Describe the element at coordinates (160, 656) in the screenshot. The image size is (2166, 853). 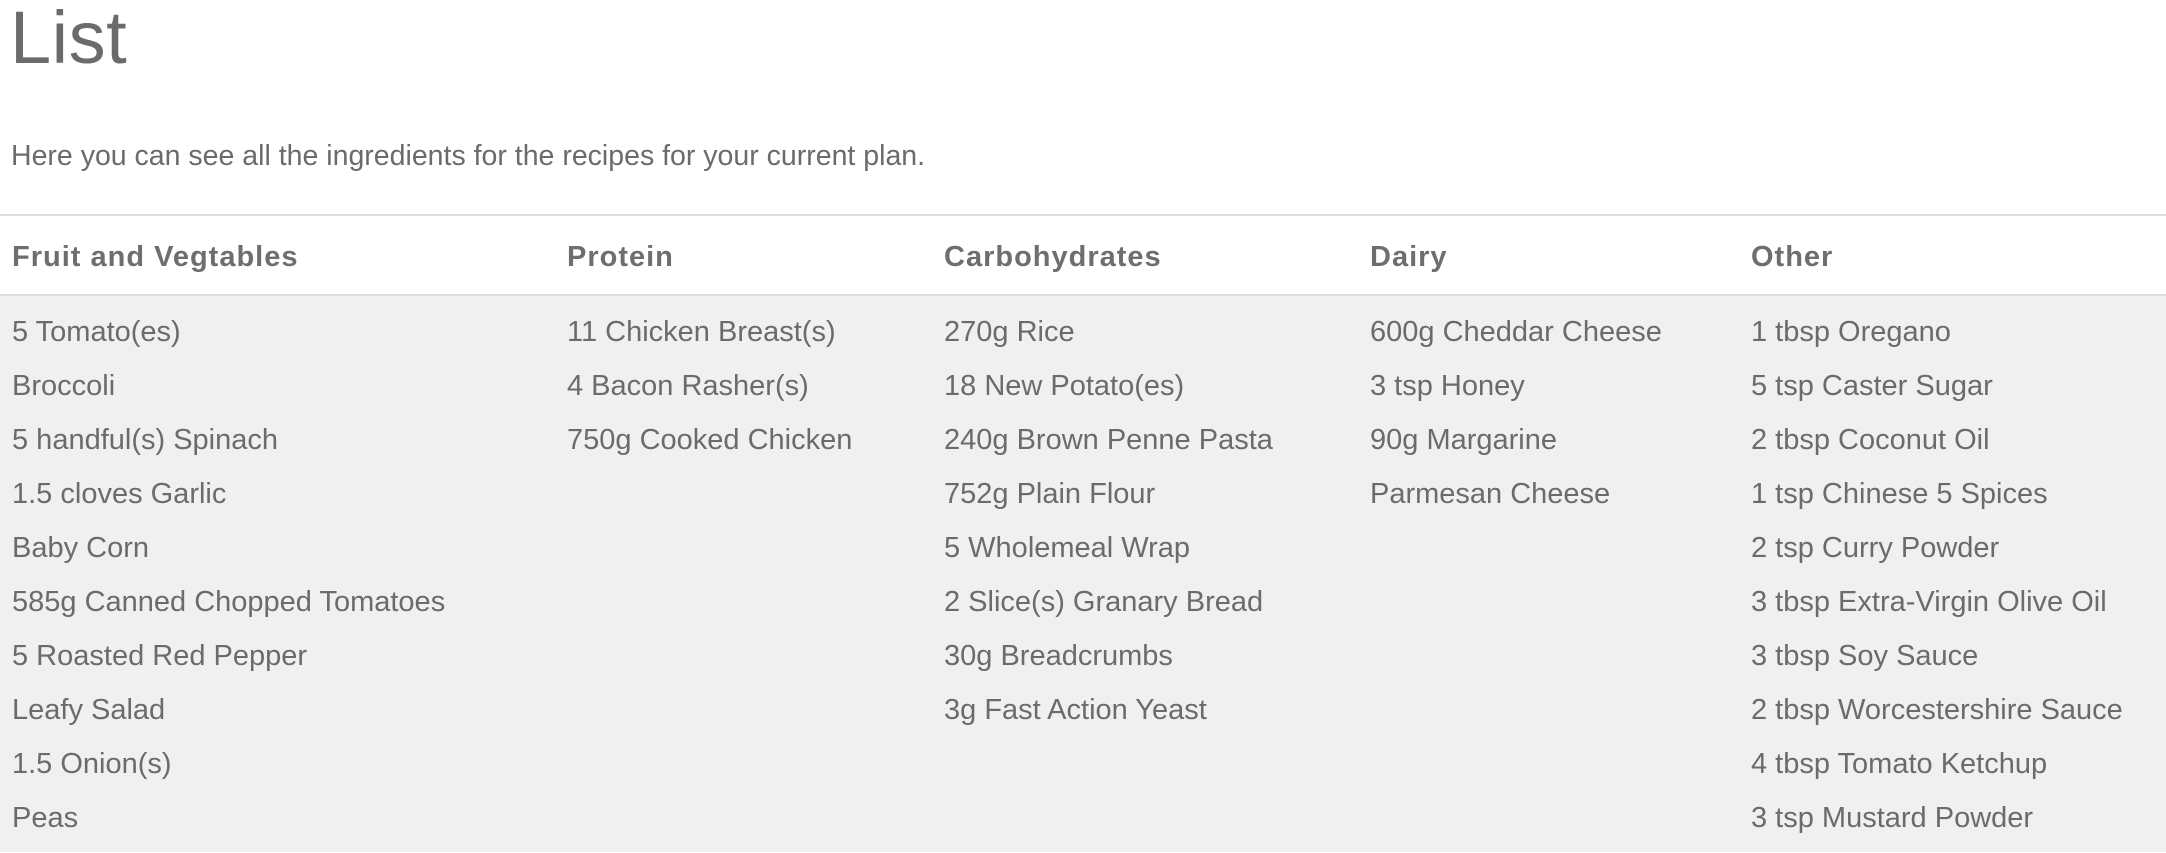
I see `ingredient-item: 5 Roasted Red Pepper` at that location.